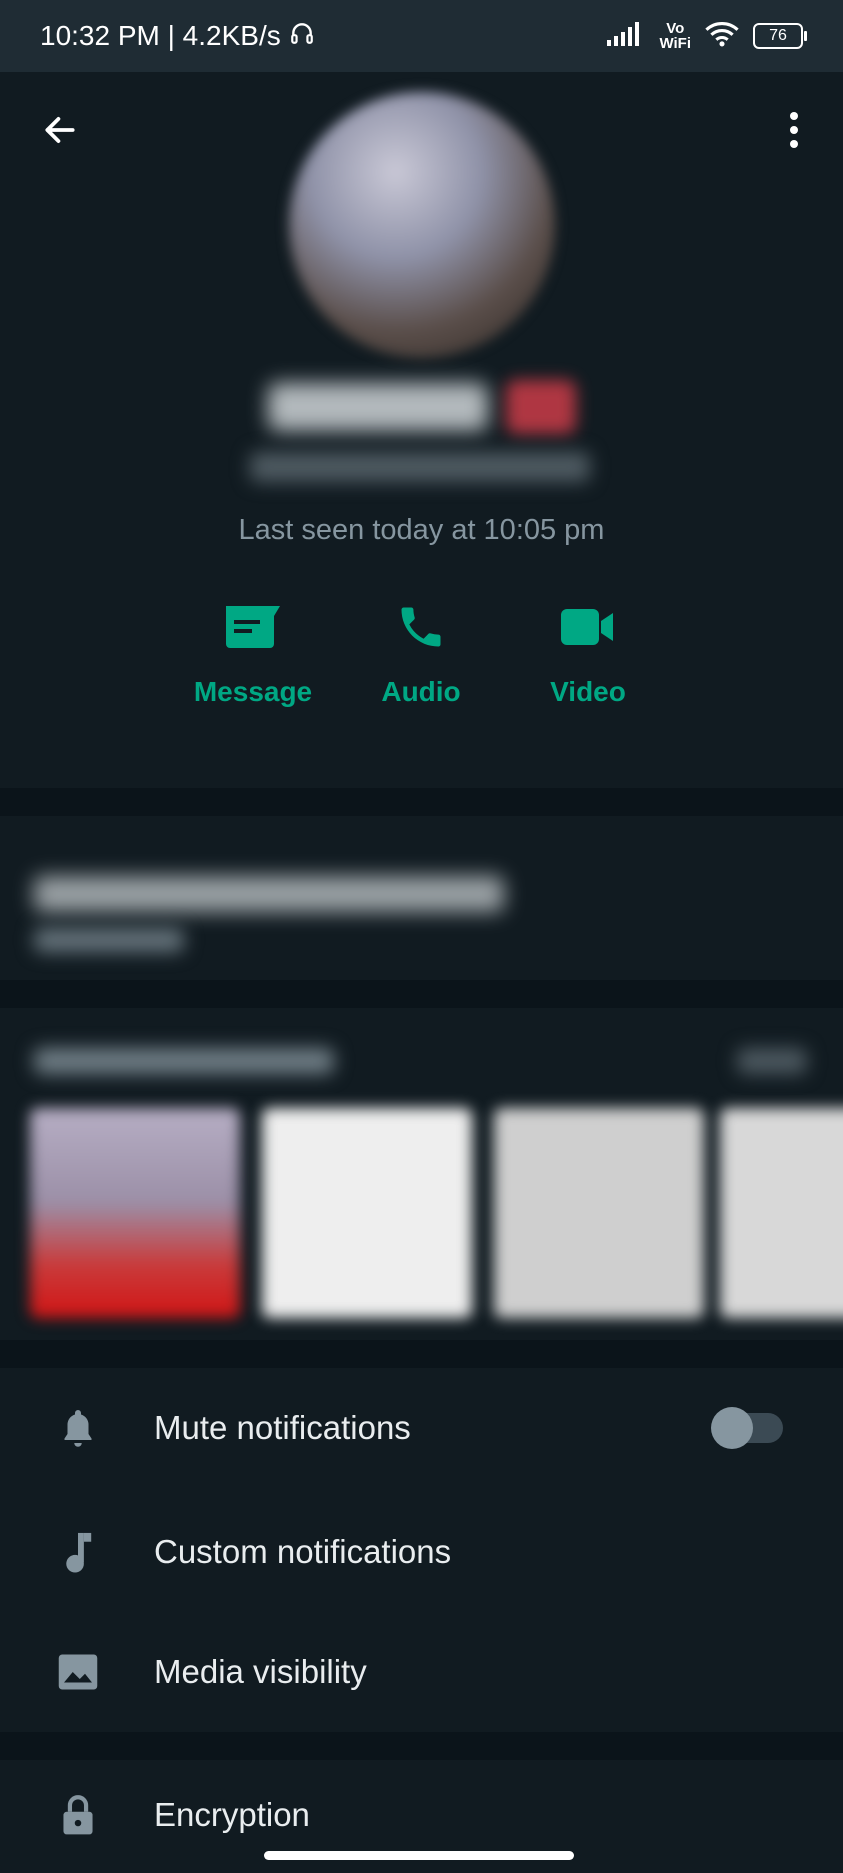 The image size is (843, 1873). I want to click on signal-icon, so click(626, 36).